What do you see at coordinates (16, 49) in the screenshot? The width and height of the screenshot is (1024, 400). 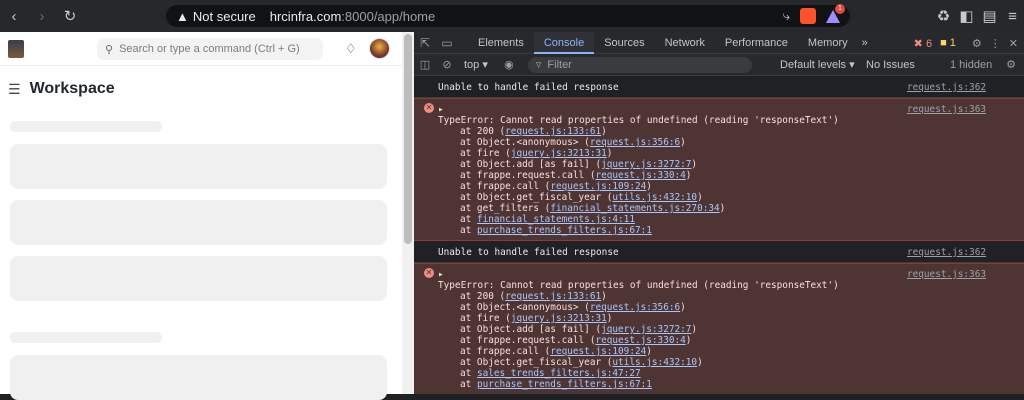 I see `app-logo` at bounding box center [16, 49].